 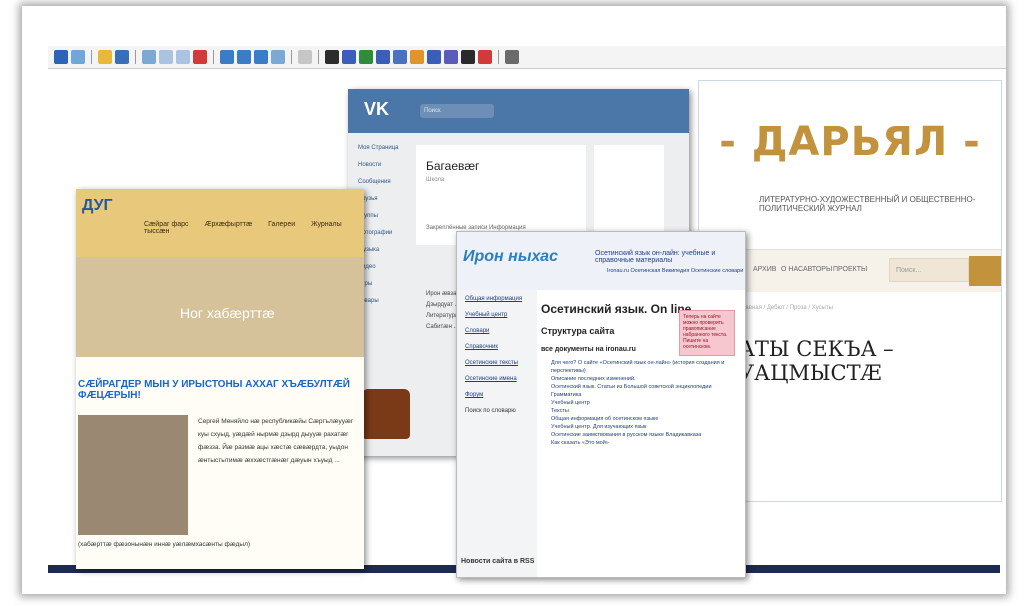 What do you see at coordinates (434, 57) in the screenshot?
I see `arrow-icon` at bounding box center [434, 57].